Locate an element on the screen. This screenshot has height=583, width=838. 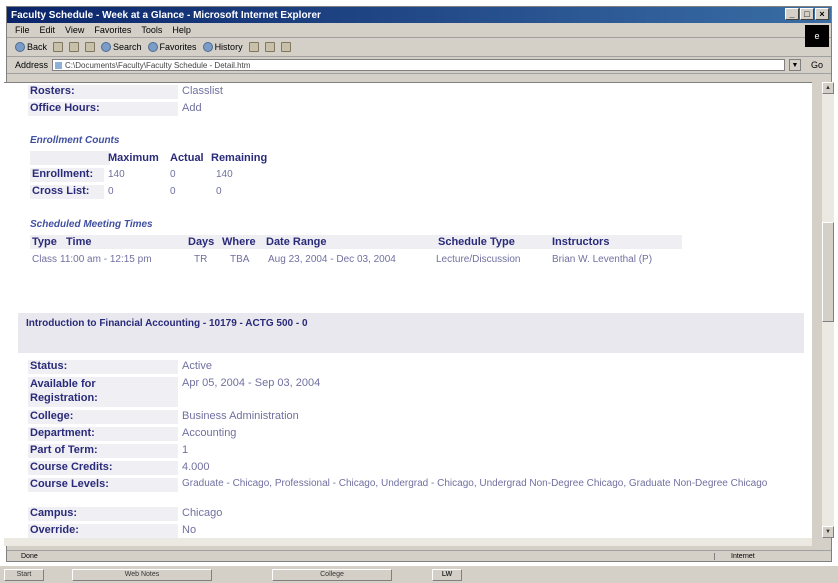
address-dropdown-button: ▼ is located at coordinates (794, 65).